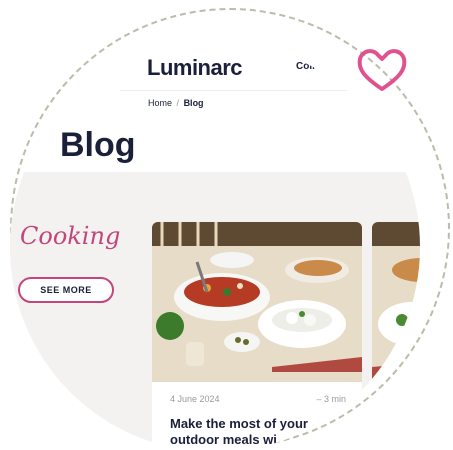  What do you see at coordinates (66, 290) in the screenshot?
I see `see-more-button: SEE MORE` at bounding box center [66, 290].